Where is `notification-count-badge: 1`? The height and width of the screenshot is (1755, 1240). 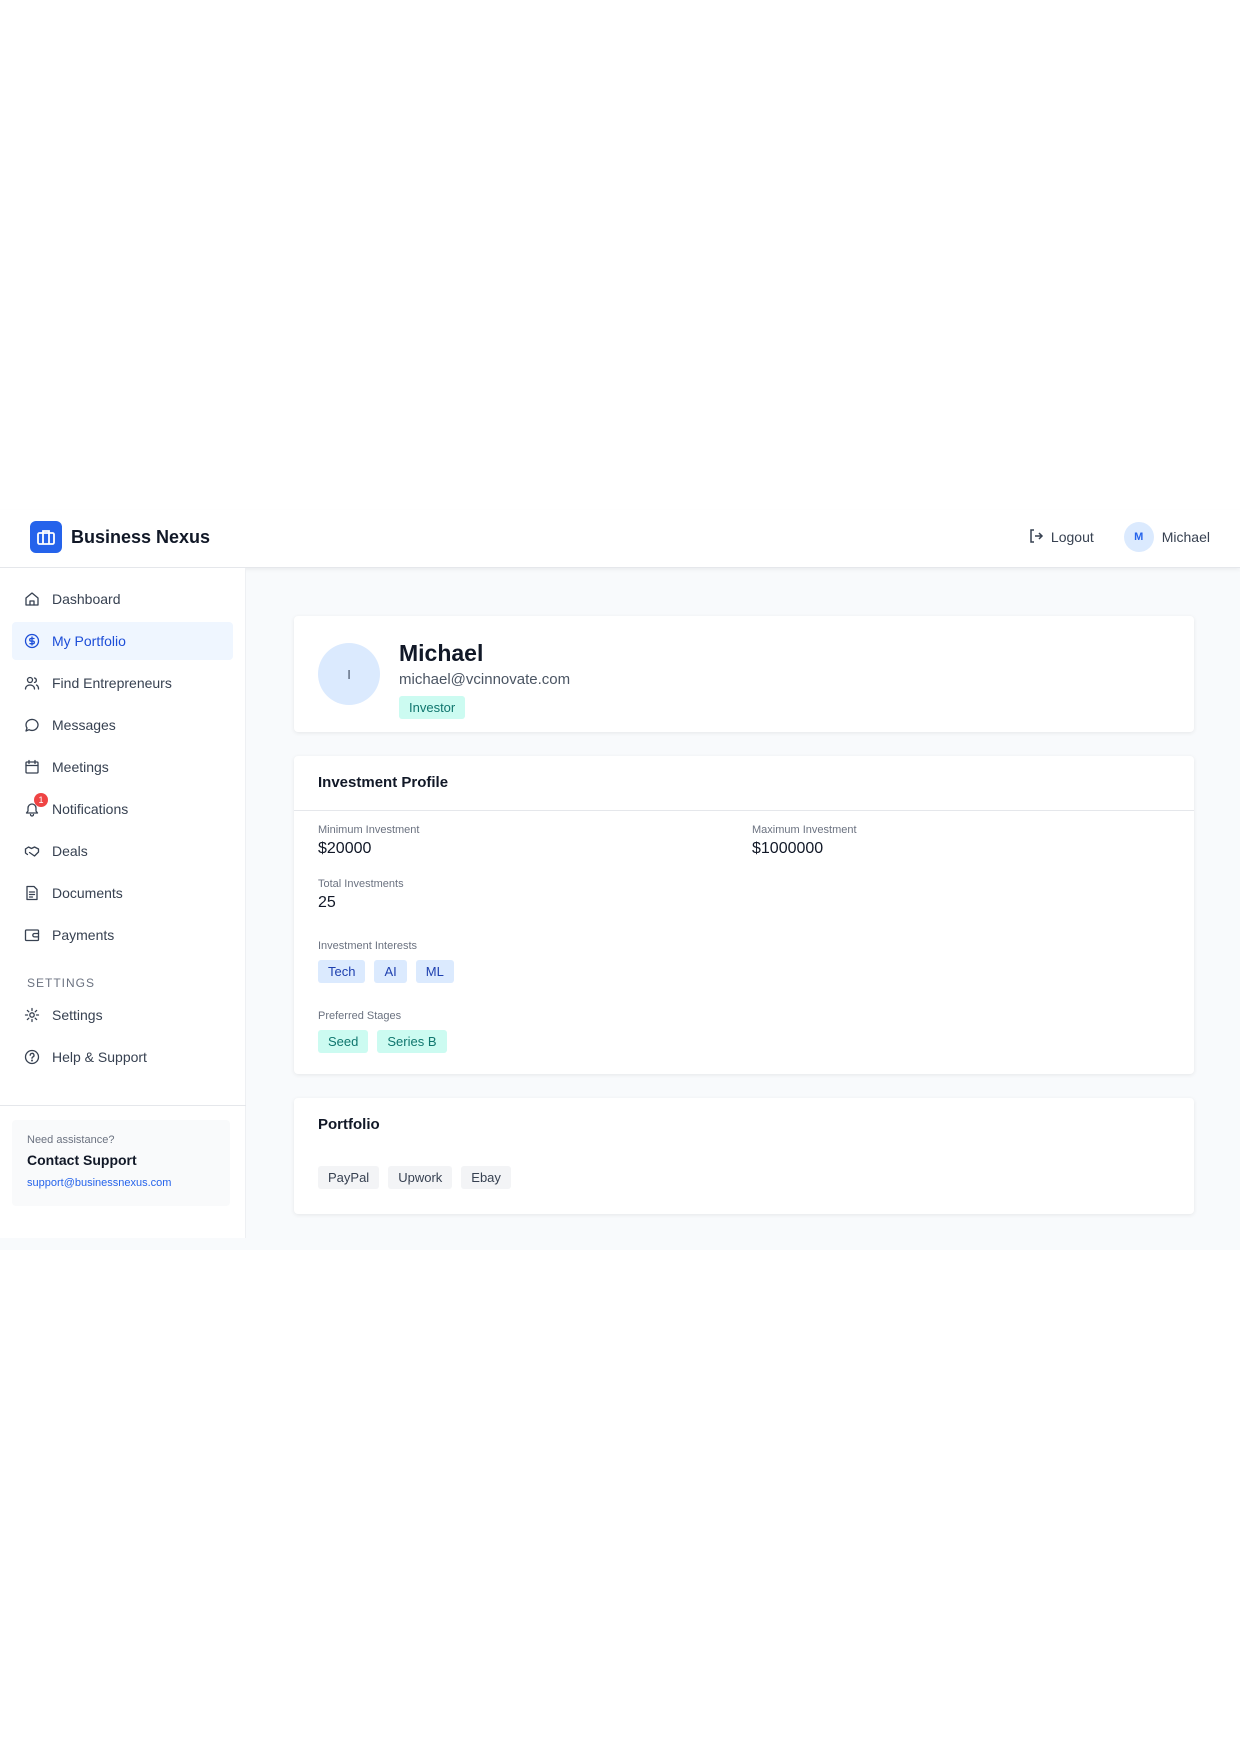
notification-count-badge: 1 is located at coordinates (41, 800).